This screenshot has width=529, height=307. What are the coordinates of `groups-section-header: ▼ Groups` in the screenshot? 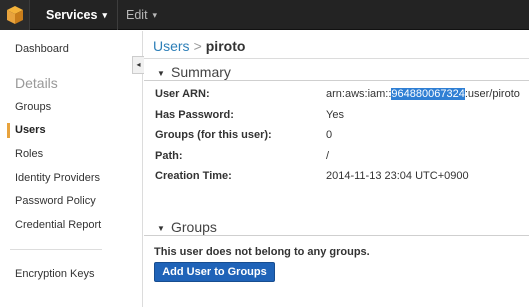 It's located at (336, 227).